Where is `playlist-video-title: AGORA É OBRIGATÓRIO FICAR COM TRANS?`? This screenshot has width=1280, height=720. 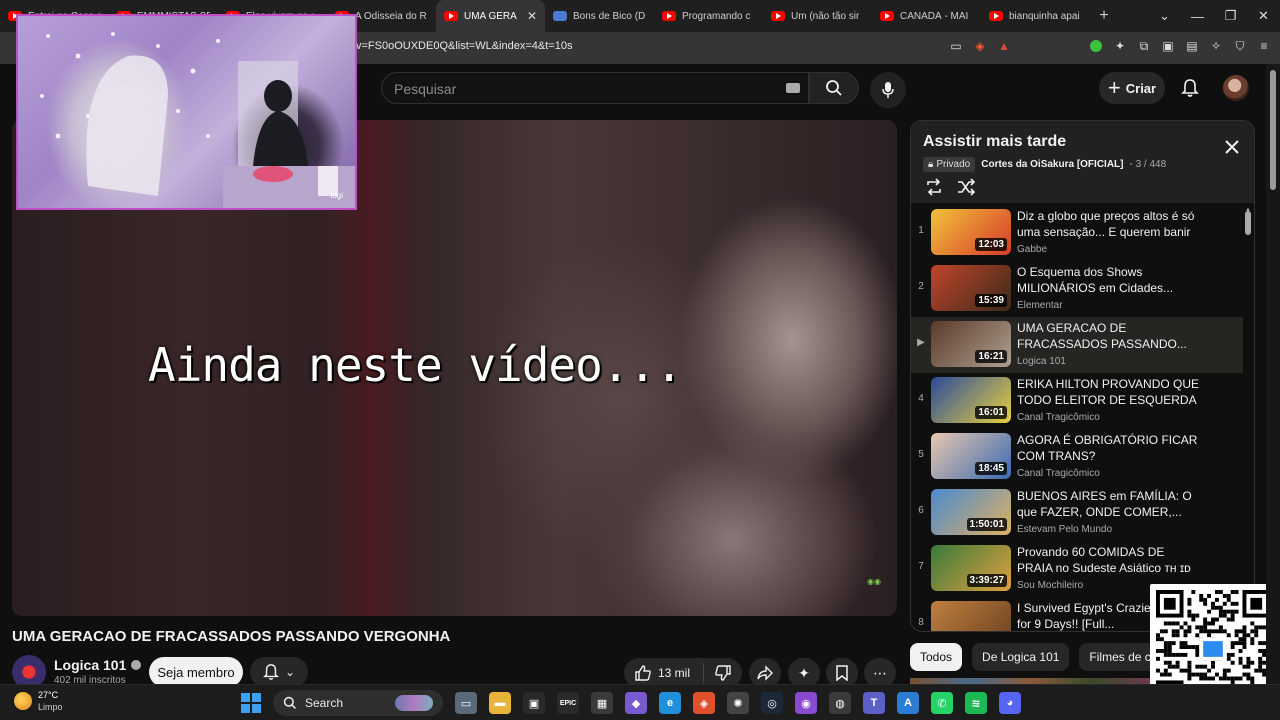
playlist-video-title: AGORA É OBRIGATÓRIO FICAR COM TRANS? is located at coordinates (1110, 448).